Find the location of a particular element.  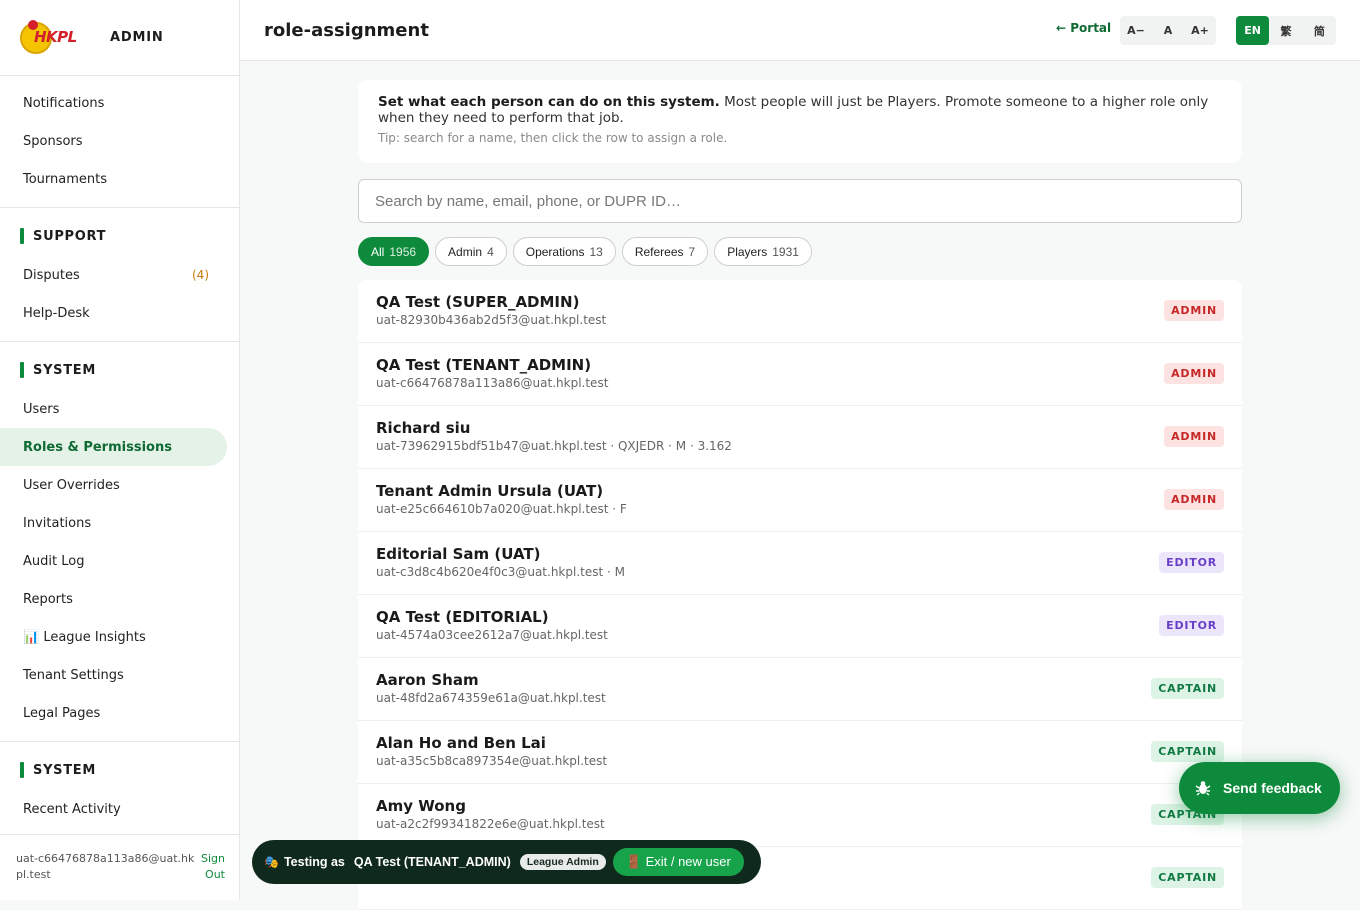

filter-chip-referees: Referees 7 is located at coordinates (665, 251).